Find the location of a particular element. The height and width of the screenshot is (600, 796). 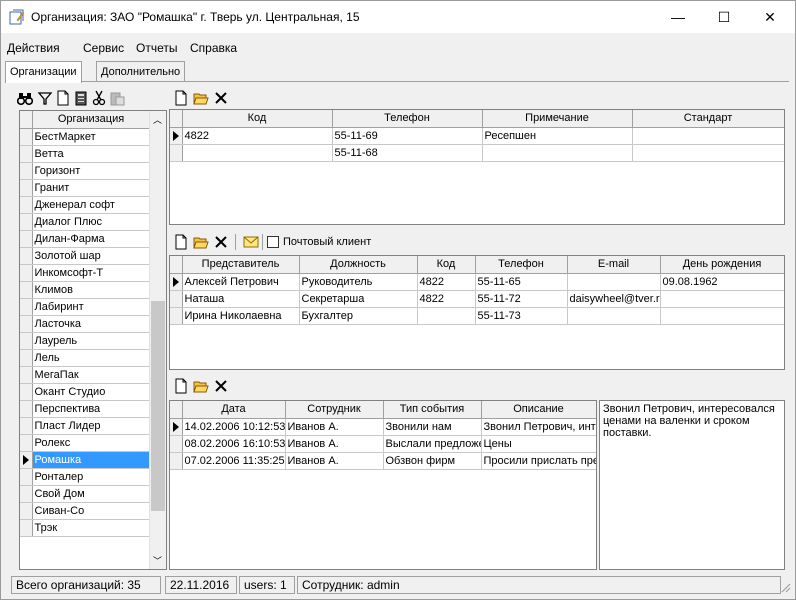

close-button: ✕ is located at coordinates (770, 17).